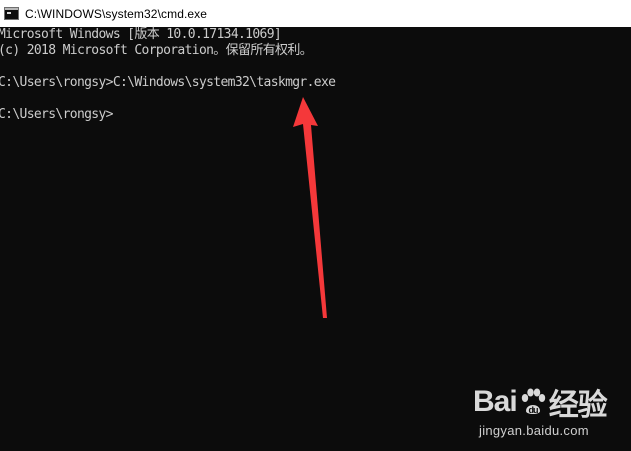 The width and height of the screenshot is (631, 451). I want to click on console-line-version: Microsoft Windows [版本 10.0.17134.1069], so click(141, 34).